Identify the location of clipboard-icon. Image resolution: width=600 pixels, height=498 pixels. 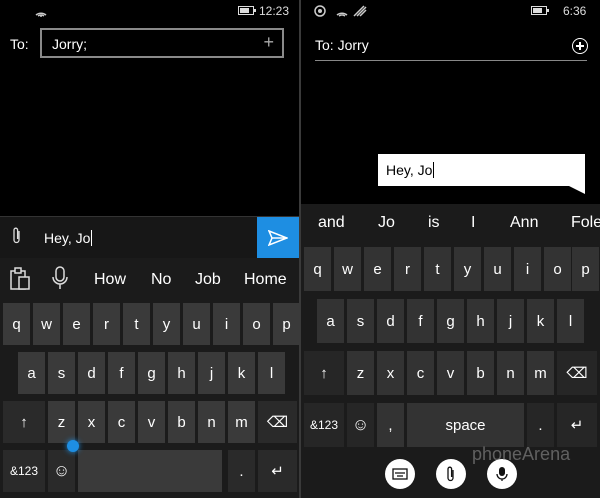
(20, 279).